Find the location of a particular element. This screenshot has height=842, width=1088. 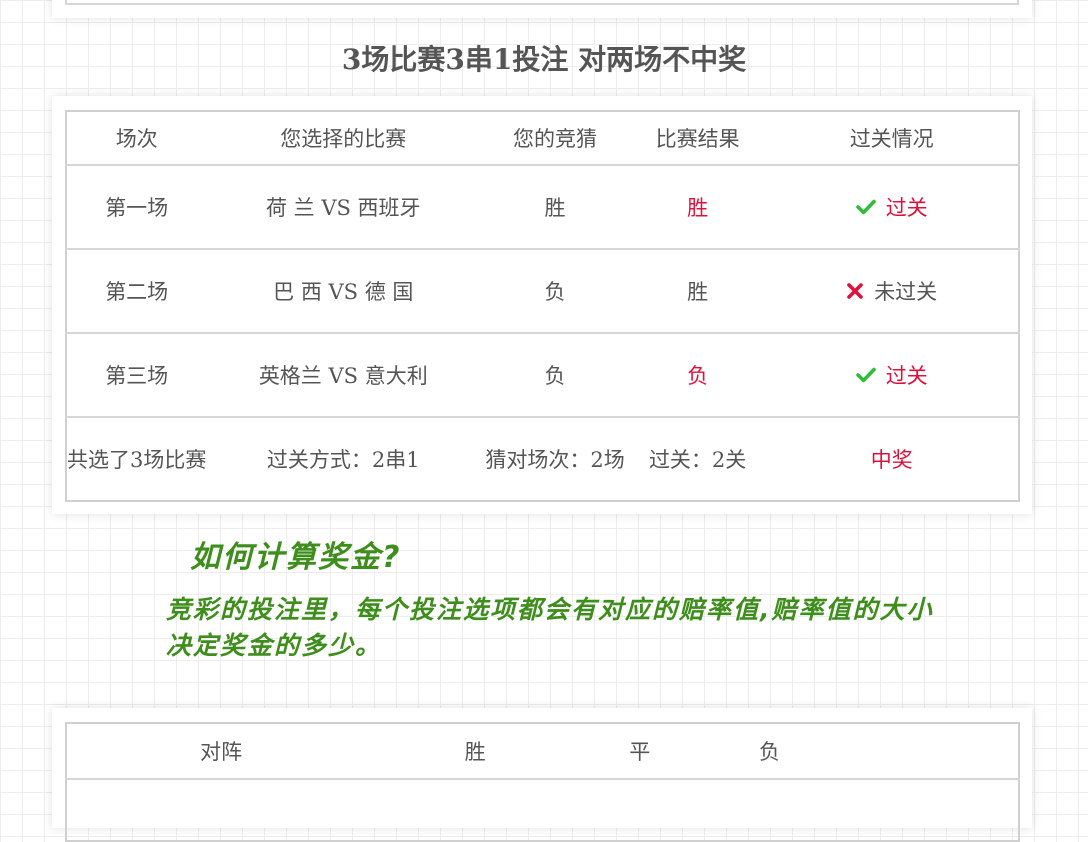

odds-row is located at coordinates (542, 810).